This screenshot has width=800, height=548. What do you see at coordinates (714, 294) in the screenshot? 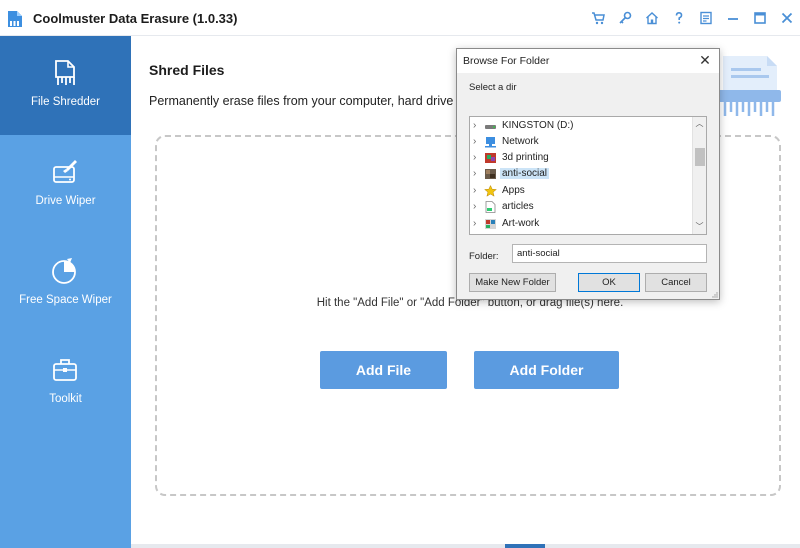
I see `resize-grip-icon` at bounding box center [714, 294].